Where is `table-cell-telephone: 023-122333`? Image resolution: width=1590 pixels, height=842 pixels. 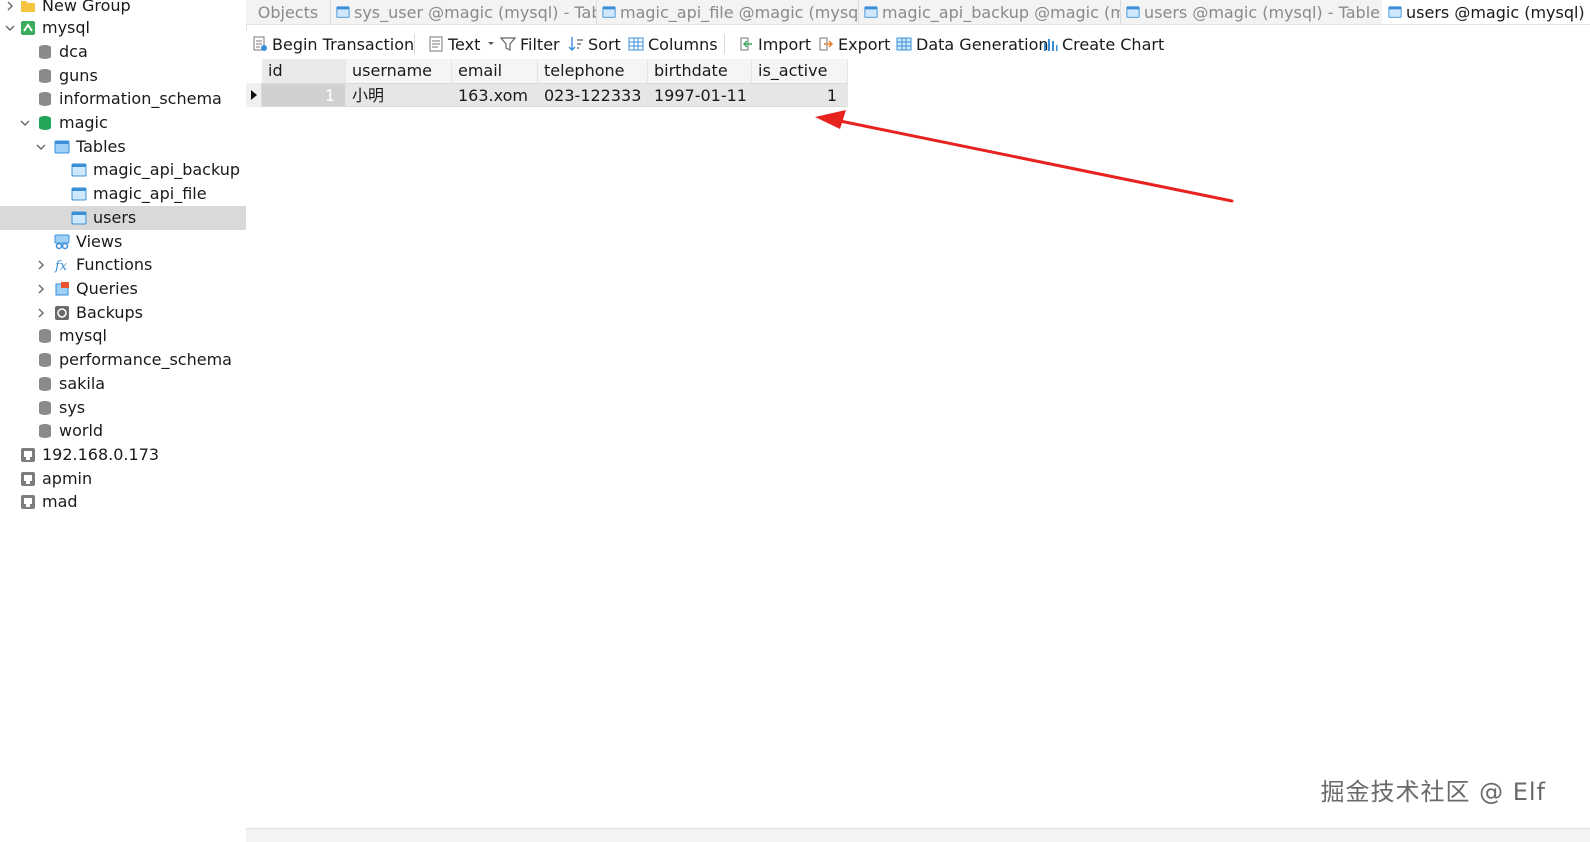
table-cell-telephone: 023-122333 is located at coordinates (593, 95).